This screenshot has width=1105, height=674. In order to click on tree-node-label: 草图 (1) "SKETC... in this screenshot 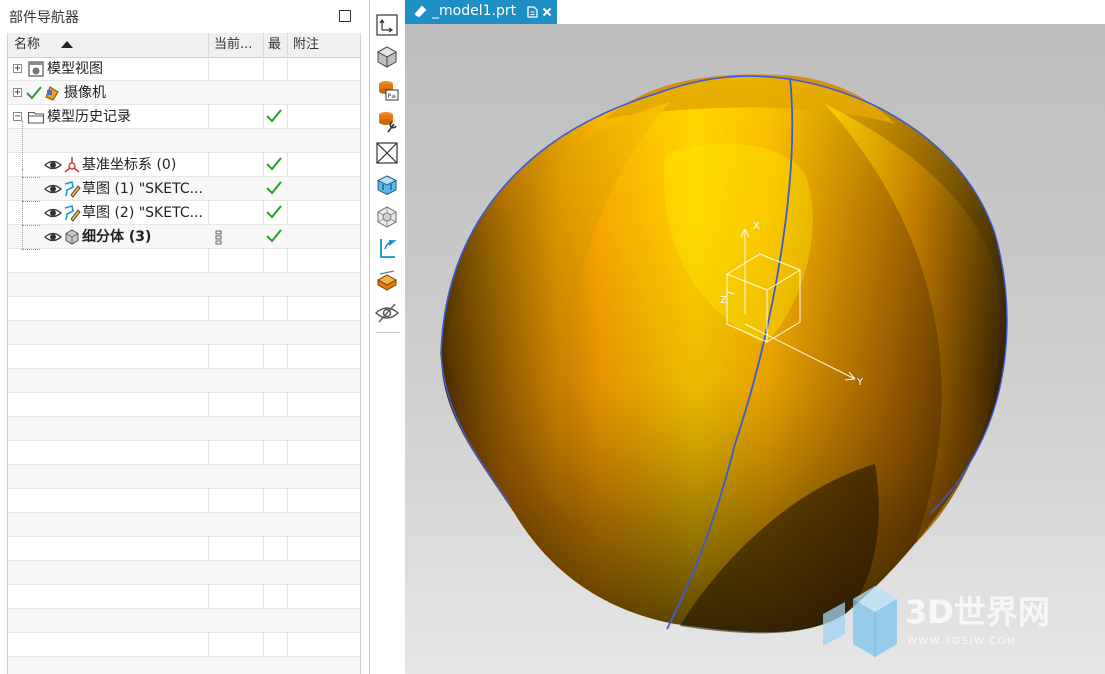, I will do `click(142, 189)`.